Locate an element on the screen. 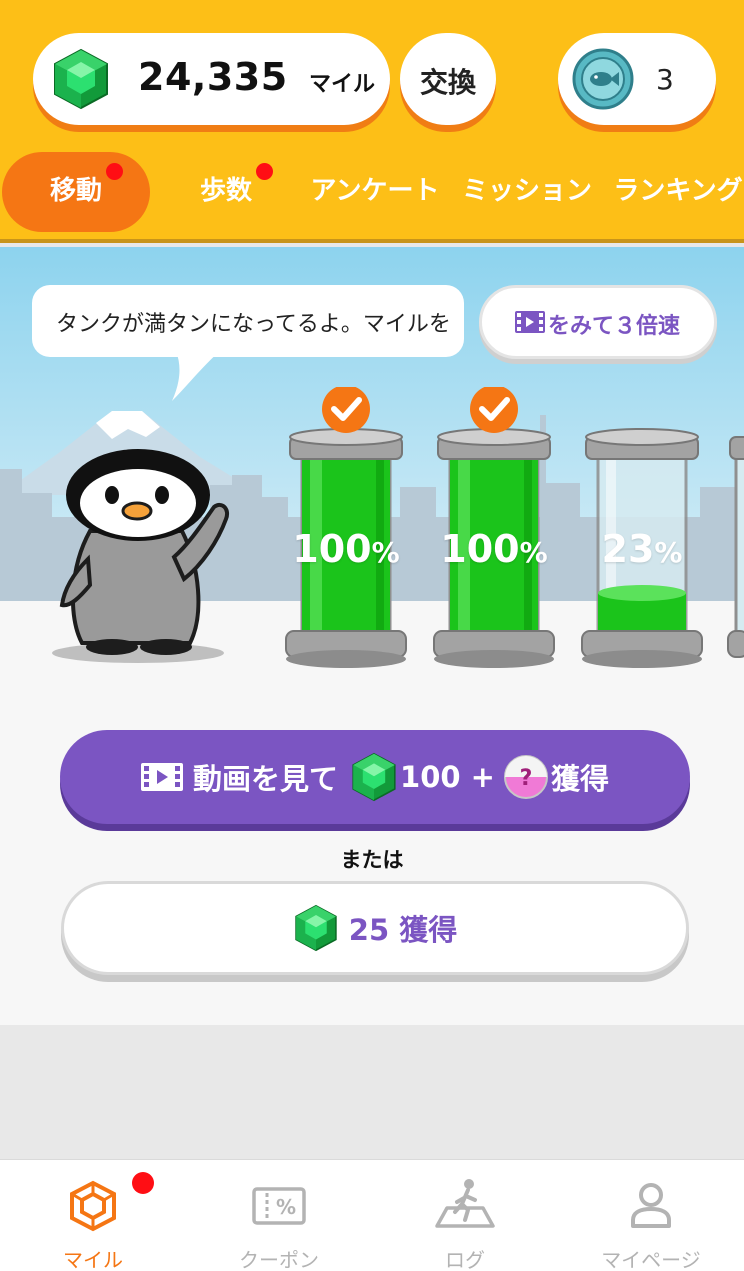 The image size is (744, 1271). bubble-tail is located at coordinates (196, 376).